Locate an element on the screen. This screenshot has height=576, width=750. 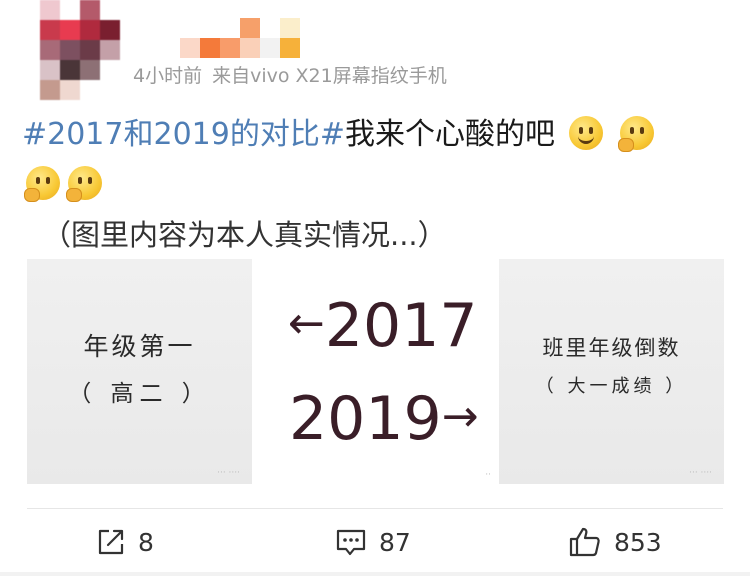
image-right-title: 班里年级倒数 is located at coordinates (611, 348).